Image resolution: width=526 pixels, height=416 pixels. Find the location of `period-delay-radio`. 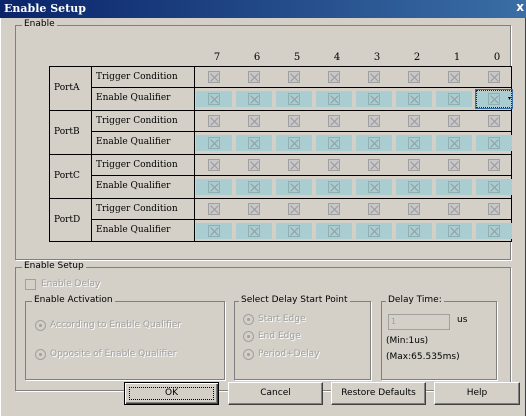

period-delay-radio is located at coordinates (248, 354).